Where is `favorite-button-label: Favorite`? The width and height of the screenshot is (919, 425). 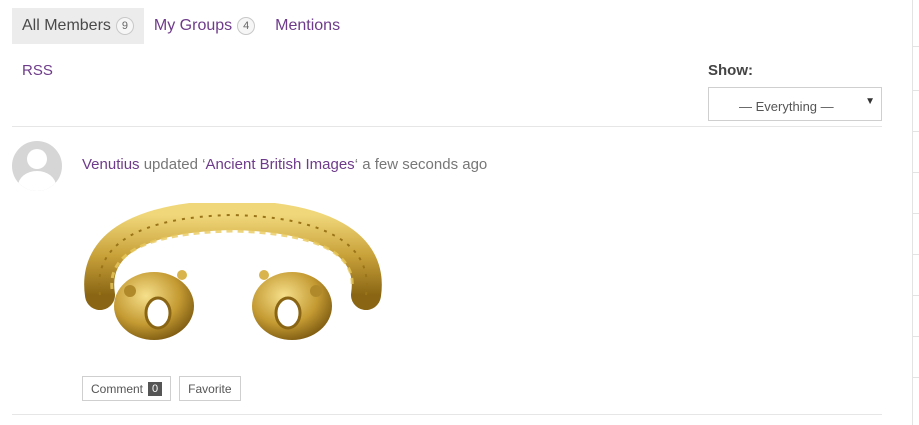 favorite-button-label: Favorite is located at coordinates (210, 388).